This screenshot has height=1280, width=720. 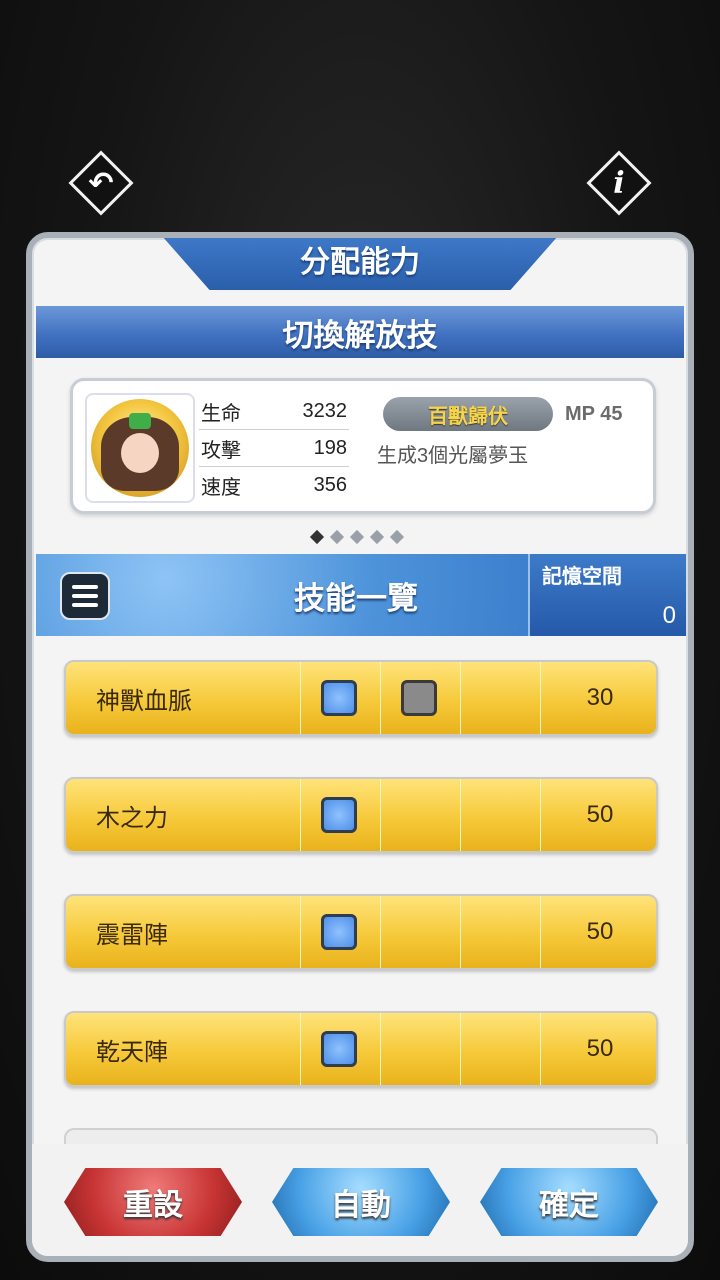 I want to click on back-arrow-icon: ↶, so click(x=101, y=183).